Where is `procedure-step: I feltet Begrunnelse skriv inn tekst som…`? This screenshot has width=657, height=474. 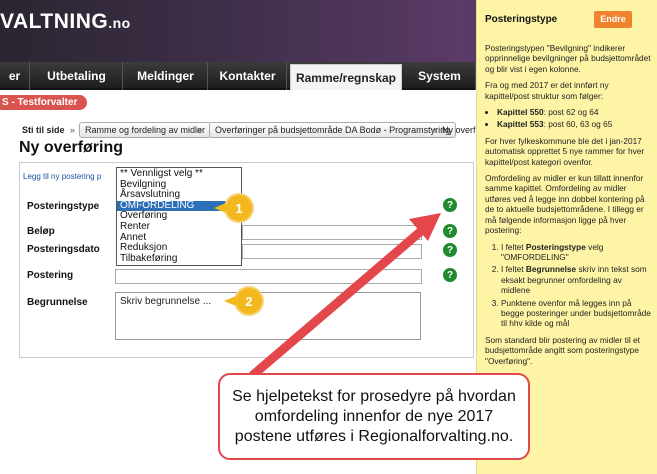
procedure-step: I feltet Begrunnelse skriv inn tekst som… is located at coordinates (576, 279).